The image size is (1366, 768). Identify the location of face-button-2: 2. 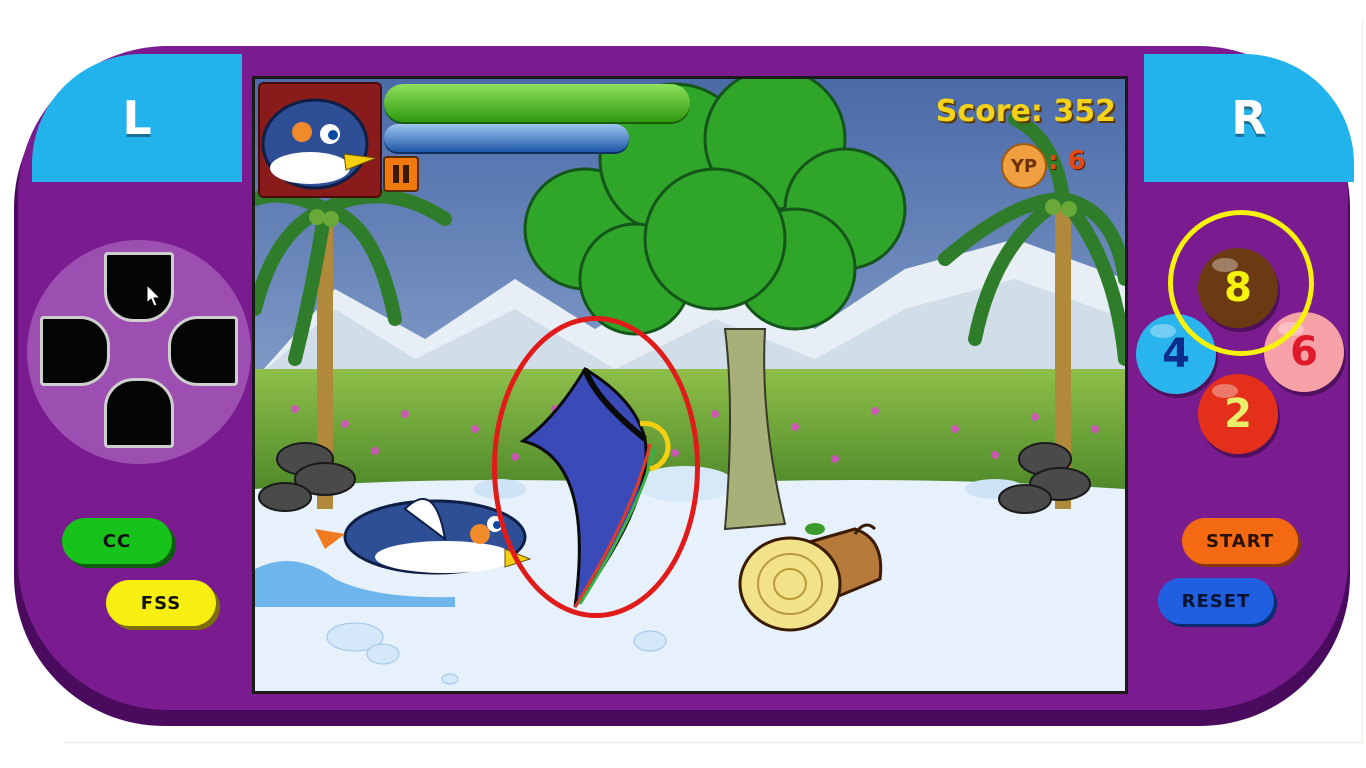
(1238, 414).